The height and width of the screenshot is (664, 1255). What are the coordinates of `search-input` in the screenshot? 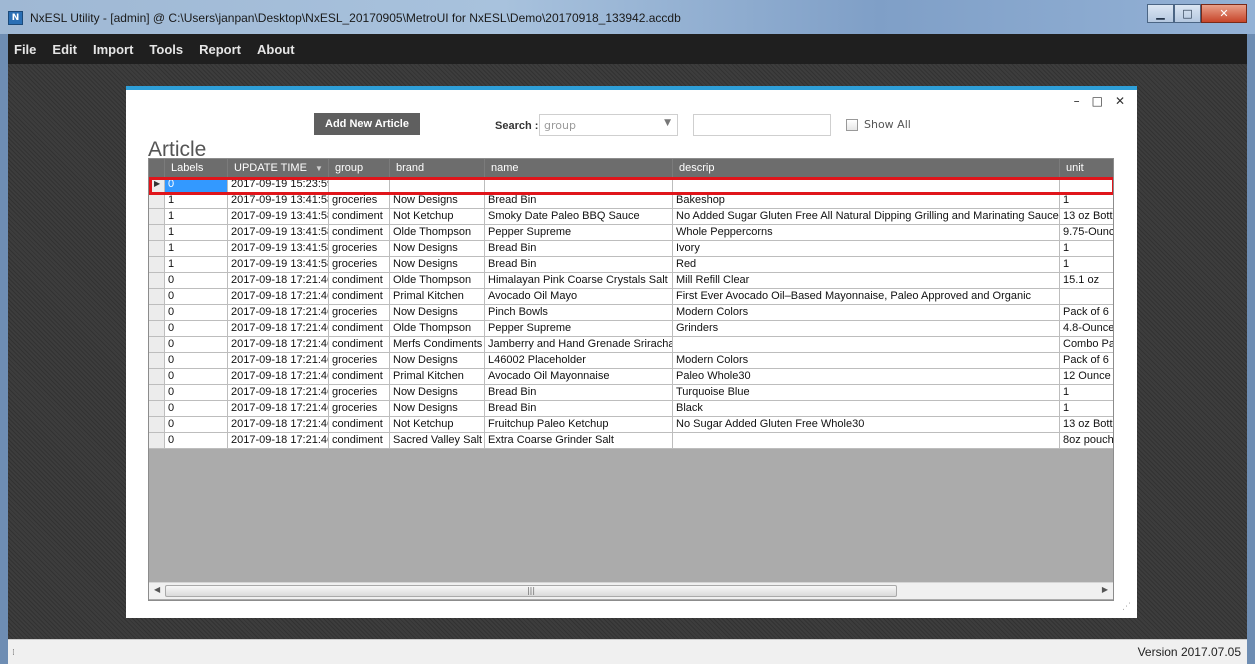 It's located at (762, 125).